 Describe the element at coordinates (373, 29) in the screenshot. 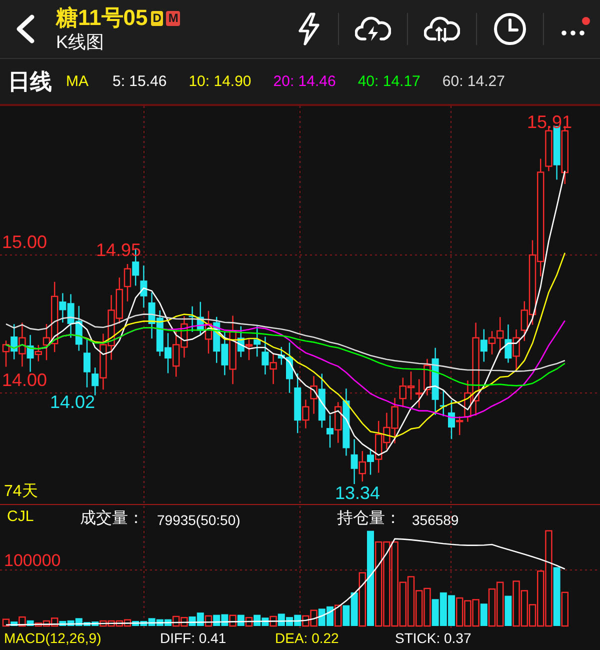

I see `cloud-lightning-icon` at that location.